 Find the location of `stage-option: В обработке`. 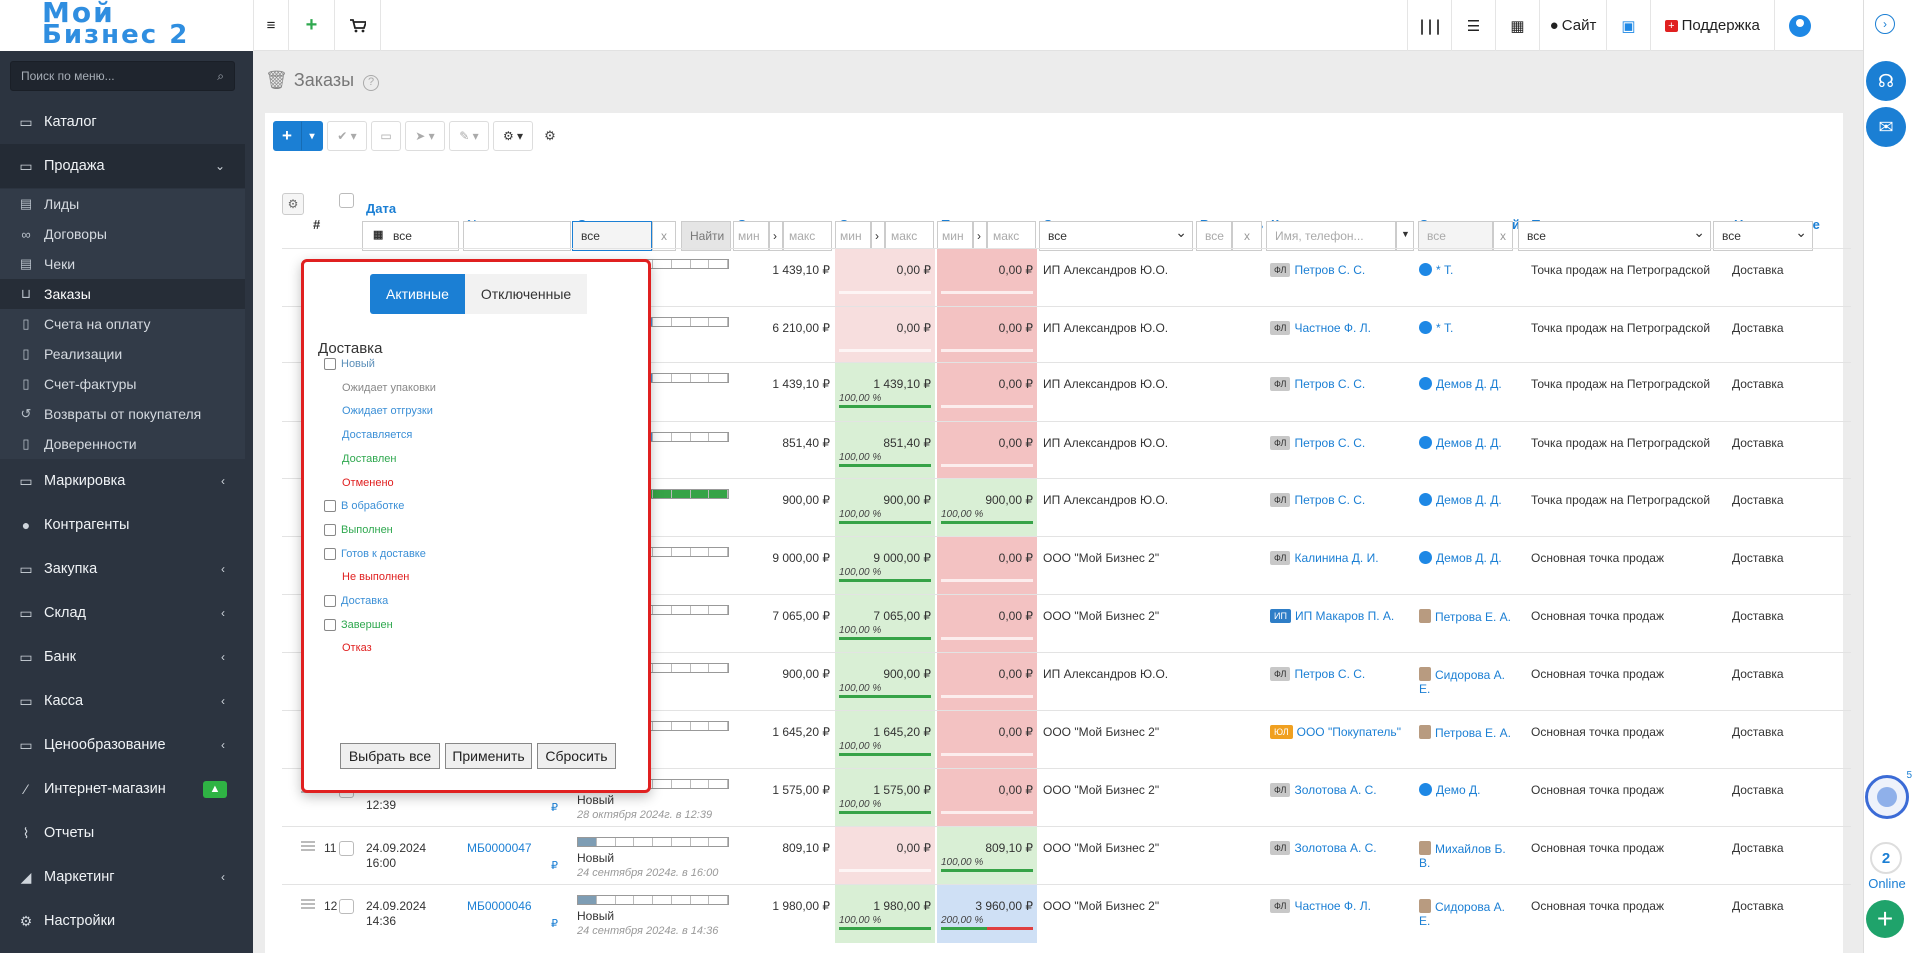

stage-option: В обработке is located at coordinates (364, 506).